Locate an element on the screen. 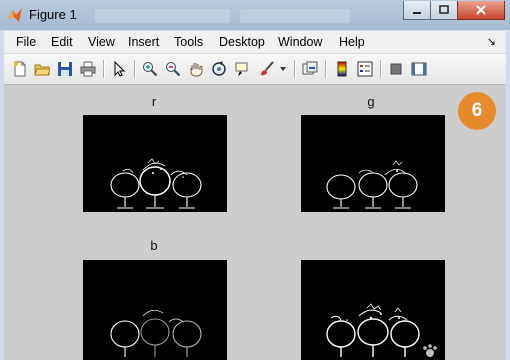 This screenshot has height=360, width=510. maximize-button is located at coordinates (444, 10).